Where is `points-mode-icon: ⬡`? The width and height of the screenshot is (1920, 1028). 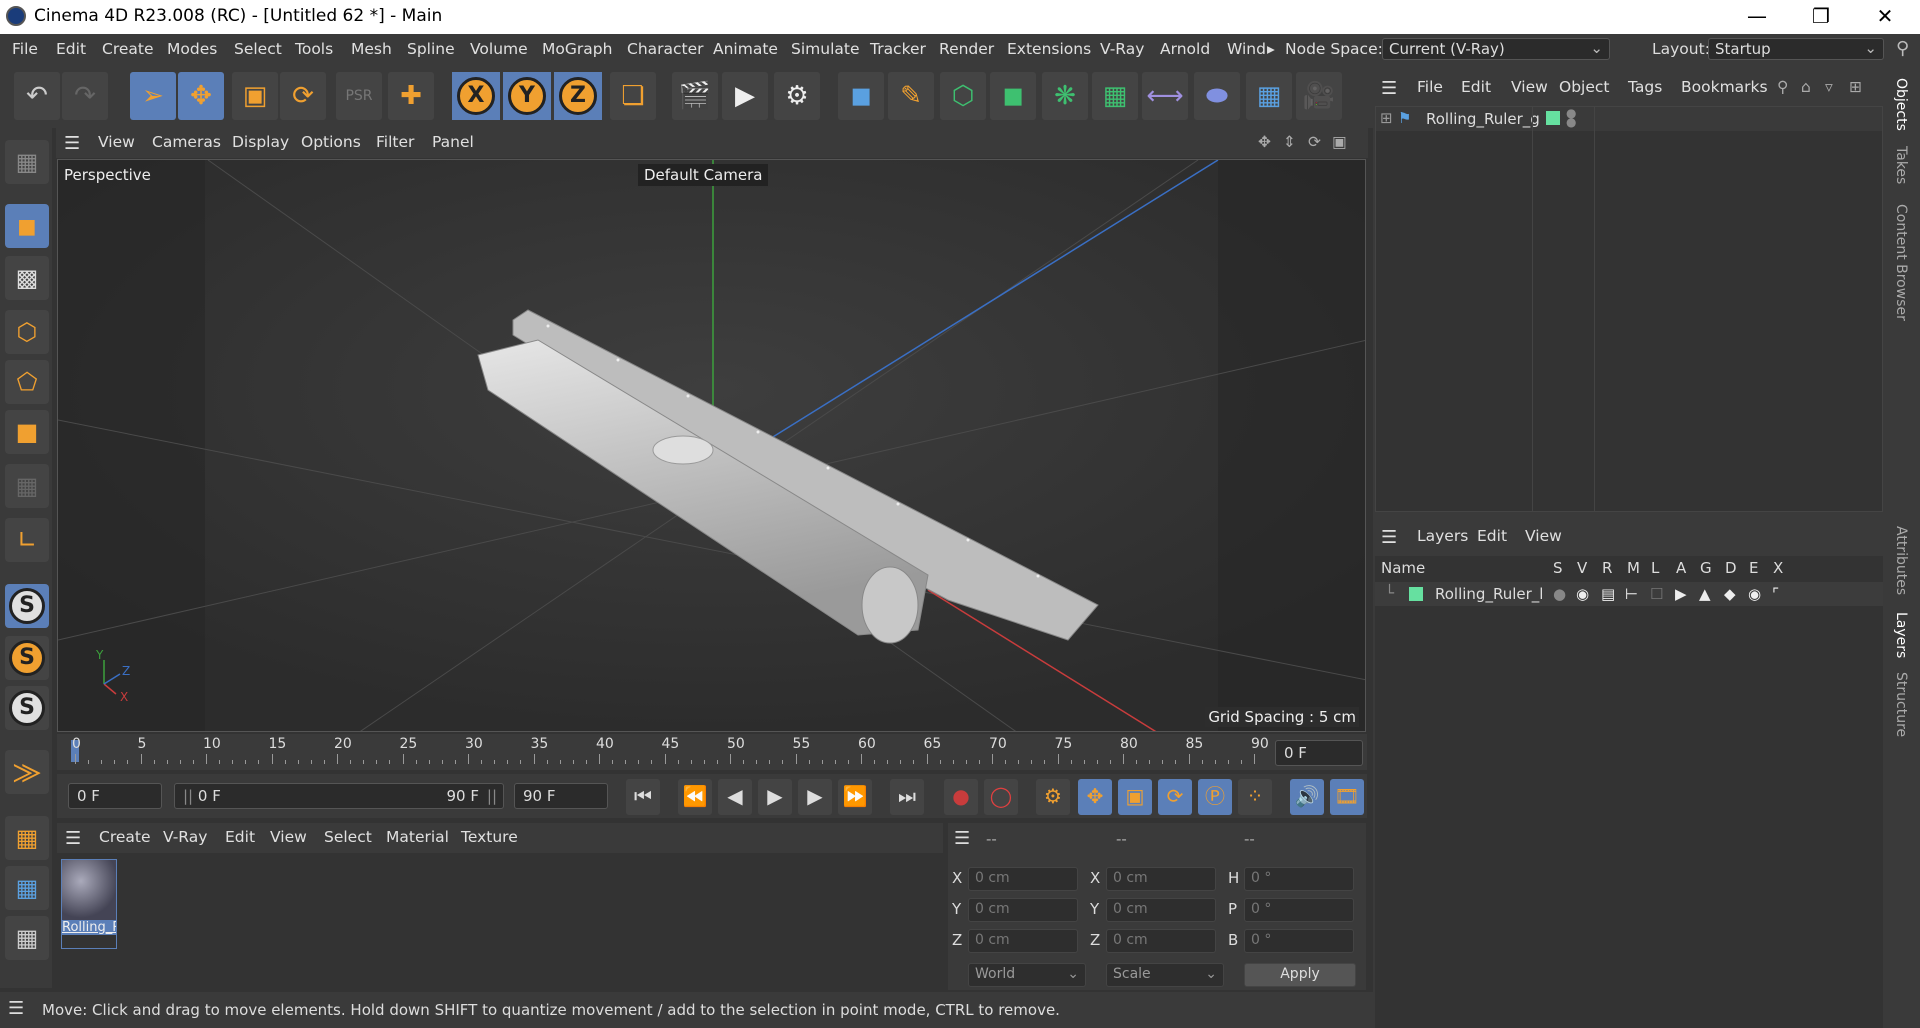
points-mode-icon: ⬡ is located at coordinates (27, 332).